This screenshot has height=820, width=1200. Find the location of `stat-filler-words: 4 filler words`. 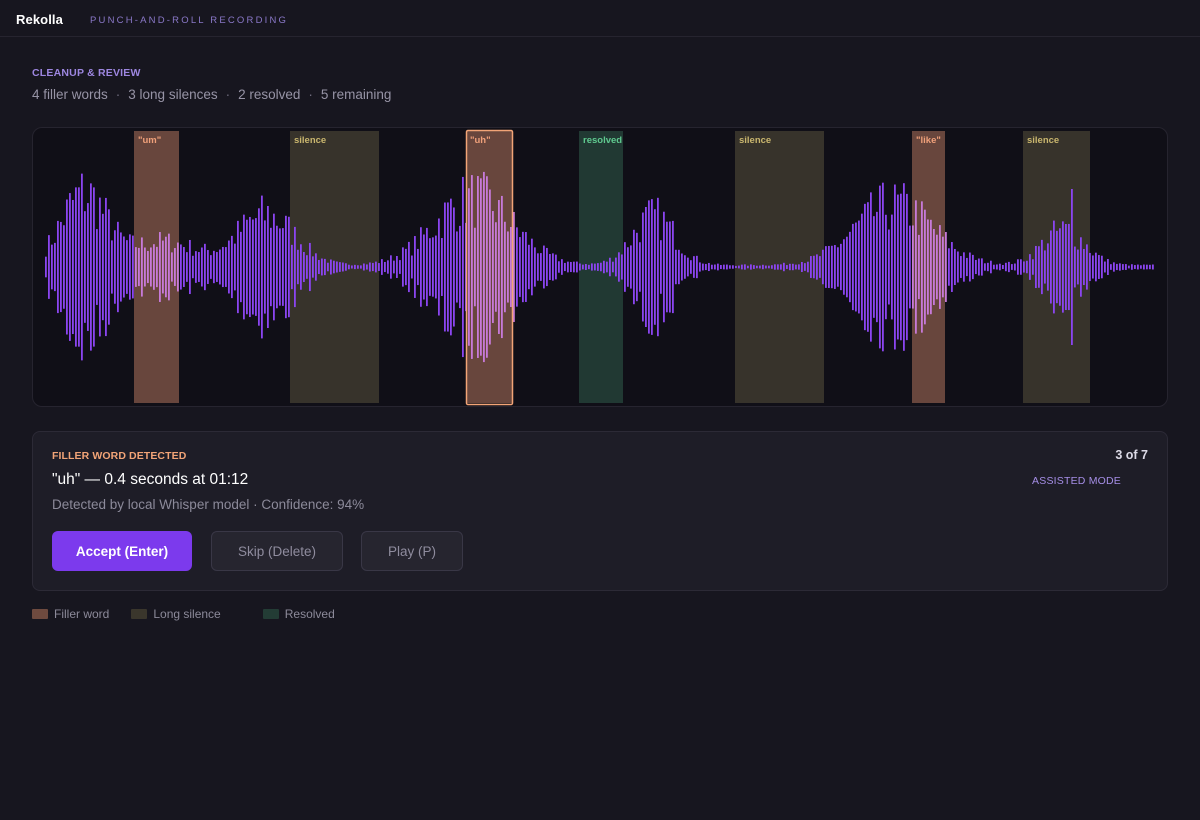

stat-filler-words: 4 filler words is located at coordinates (70, 94).